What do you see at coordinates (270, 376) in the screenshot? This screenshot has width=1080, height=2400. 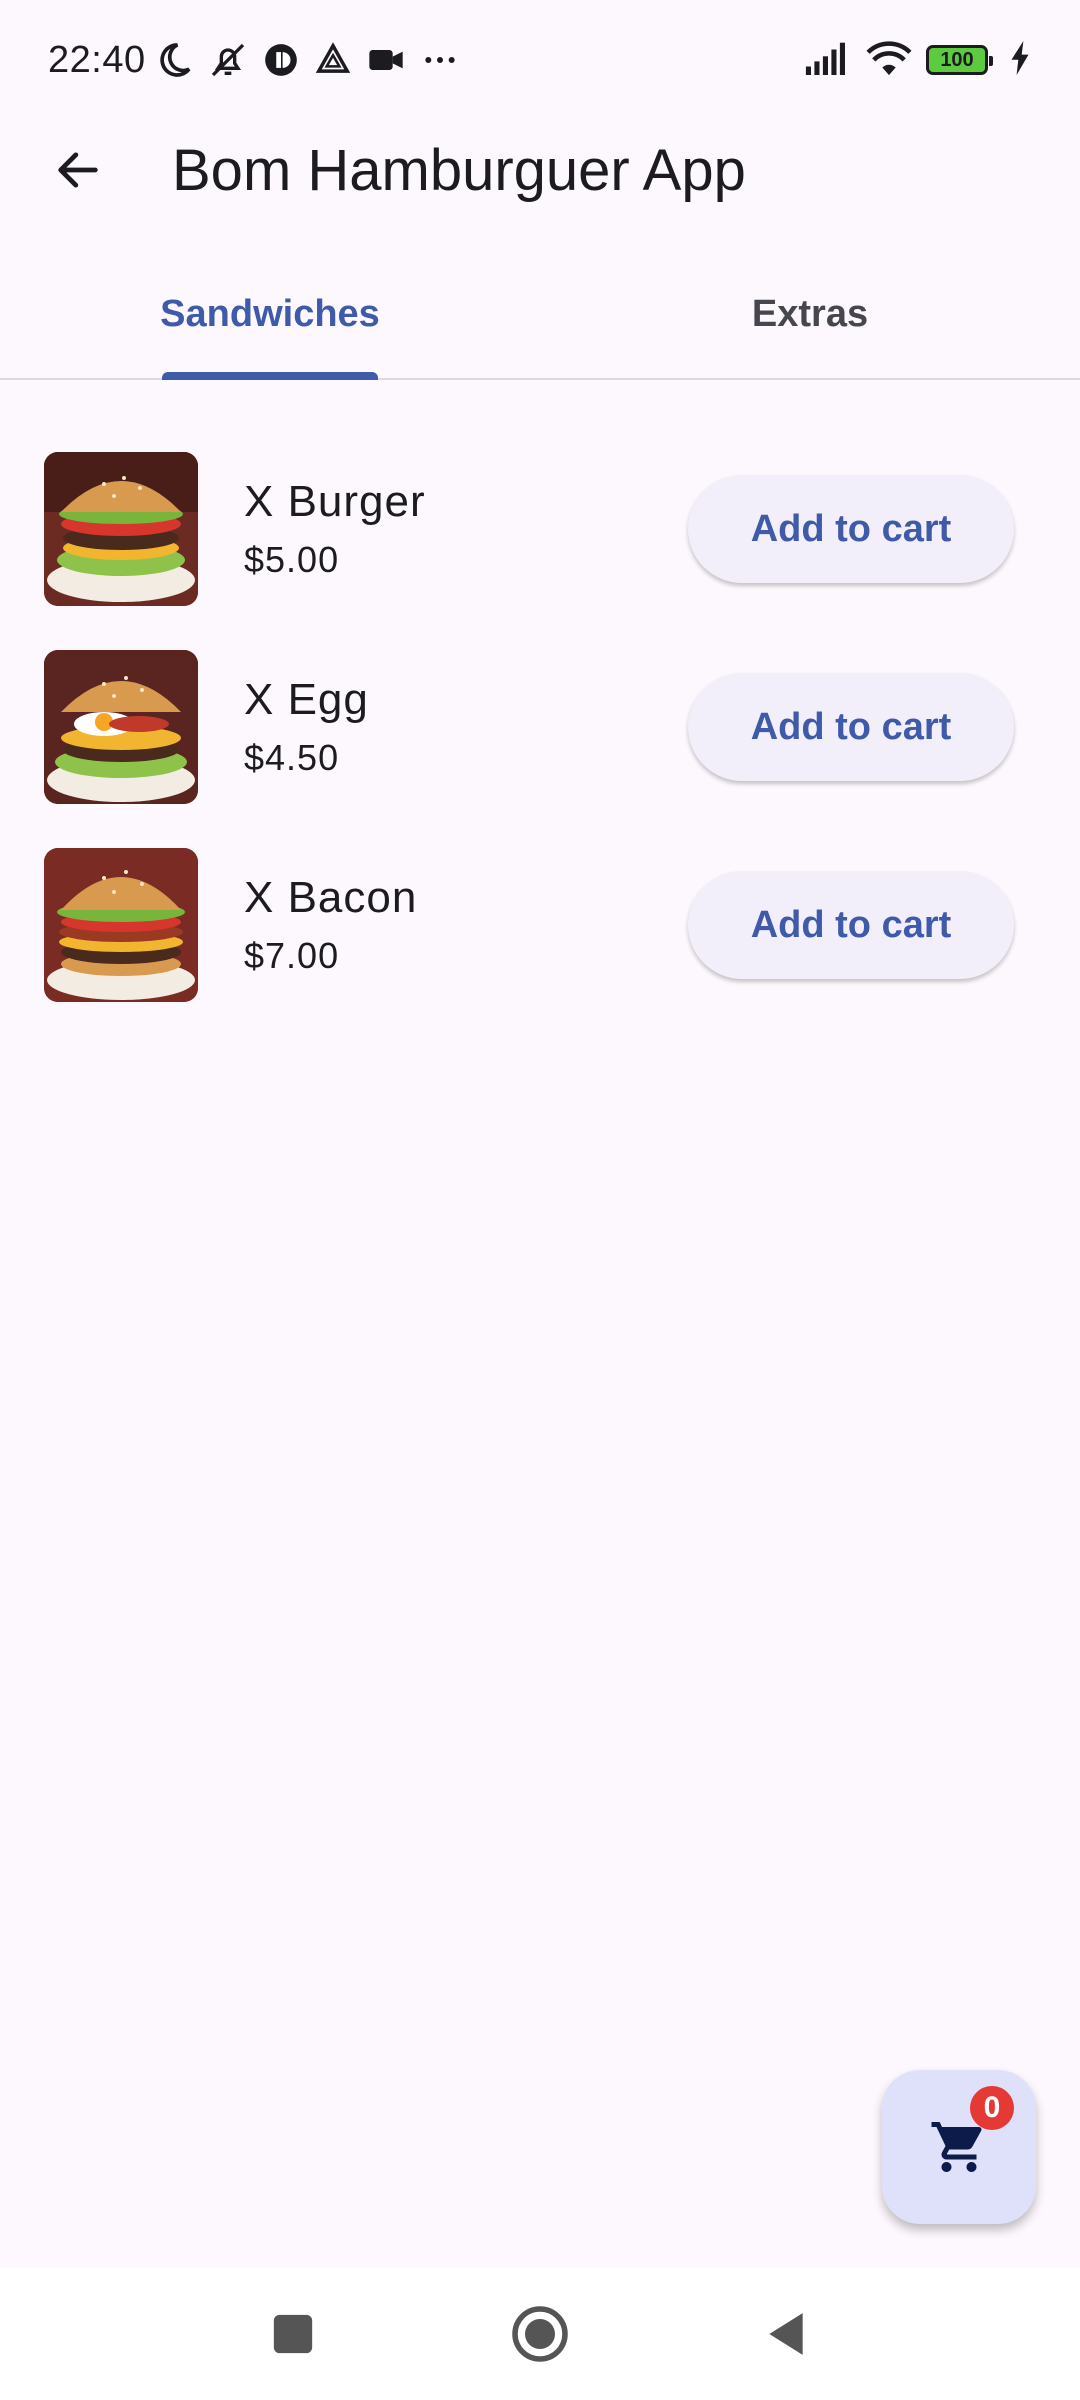 I see `tab-indicator` at bounding box center [270, 376].